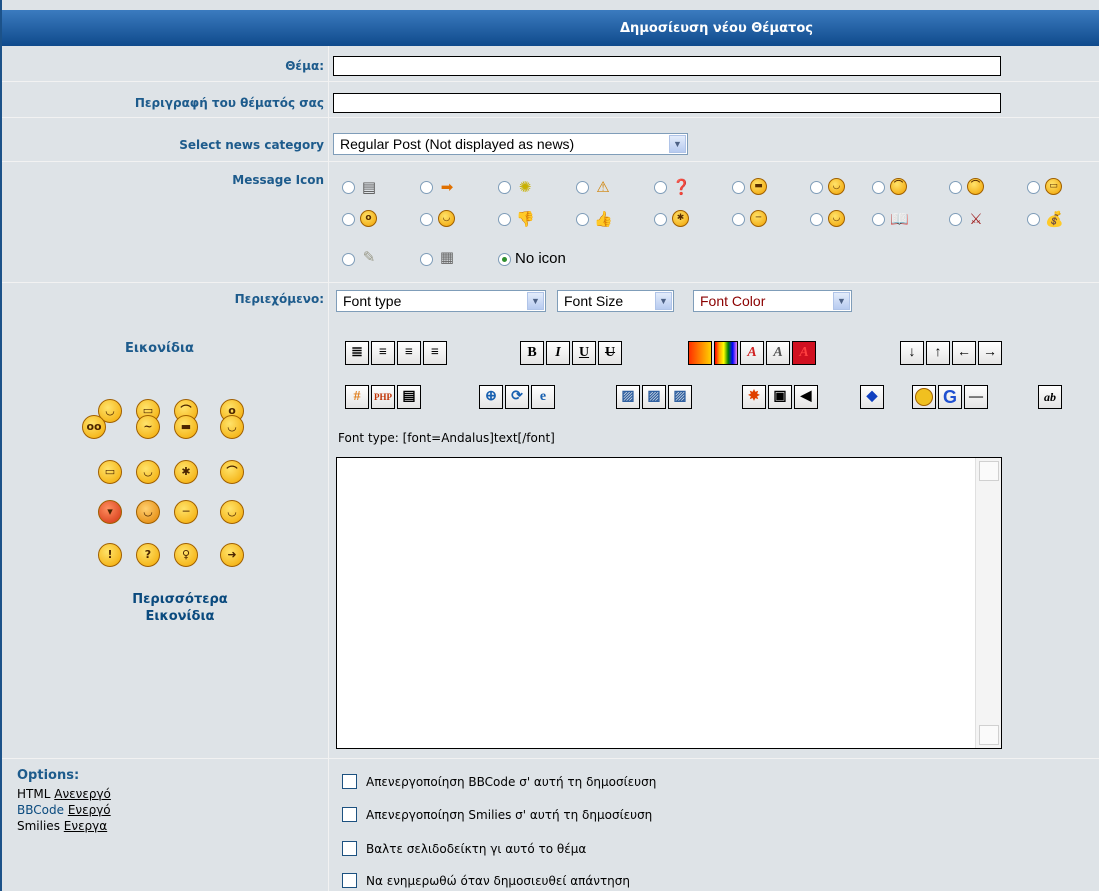 The height and width of the screenshot is (891, 1099). I want to click on razz-smiley-icon: ◡, so click(148, 472).